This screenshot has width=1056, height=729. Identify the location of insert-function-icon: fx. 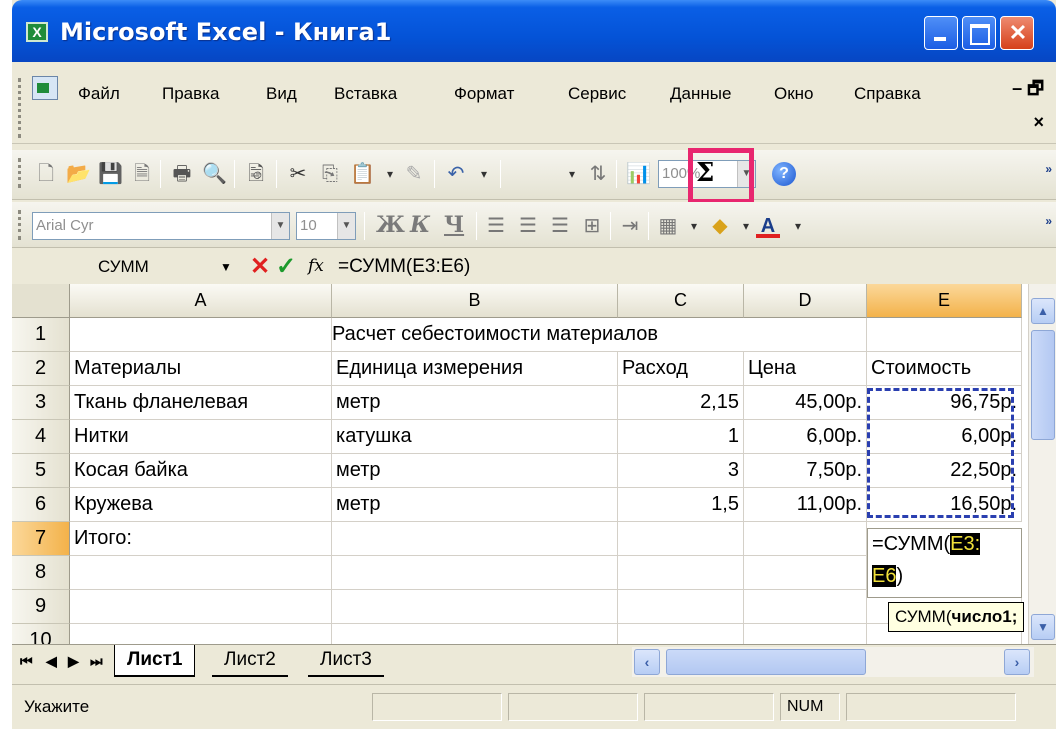
(316, 266).